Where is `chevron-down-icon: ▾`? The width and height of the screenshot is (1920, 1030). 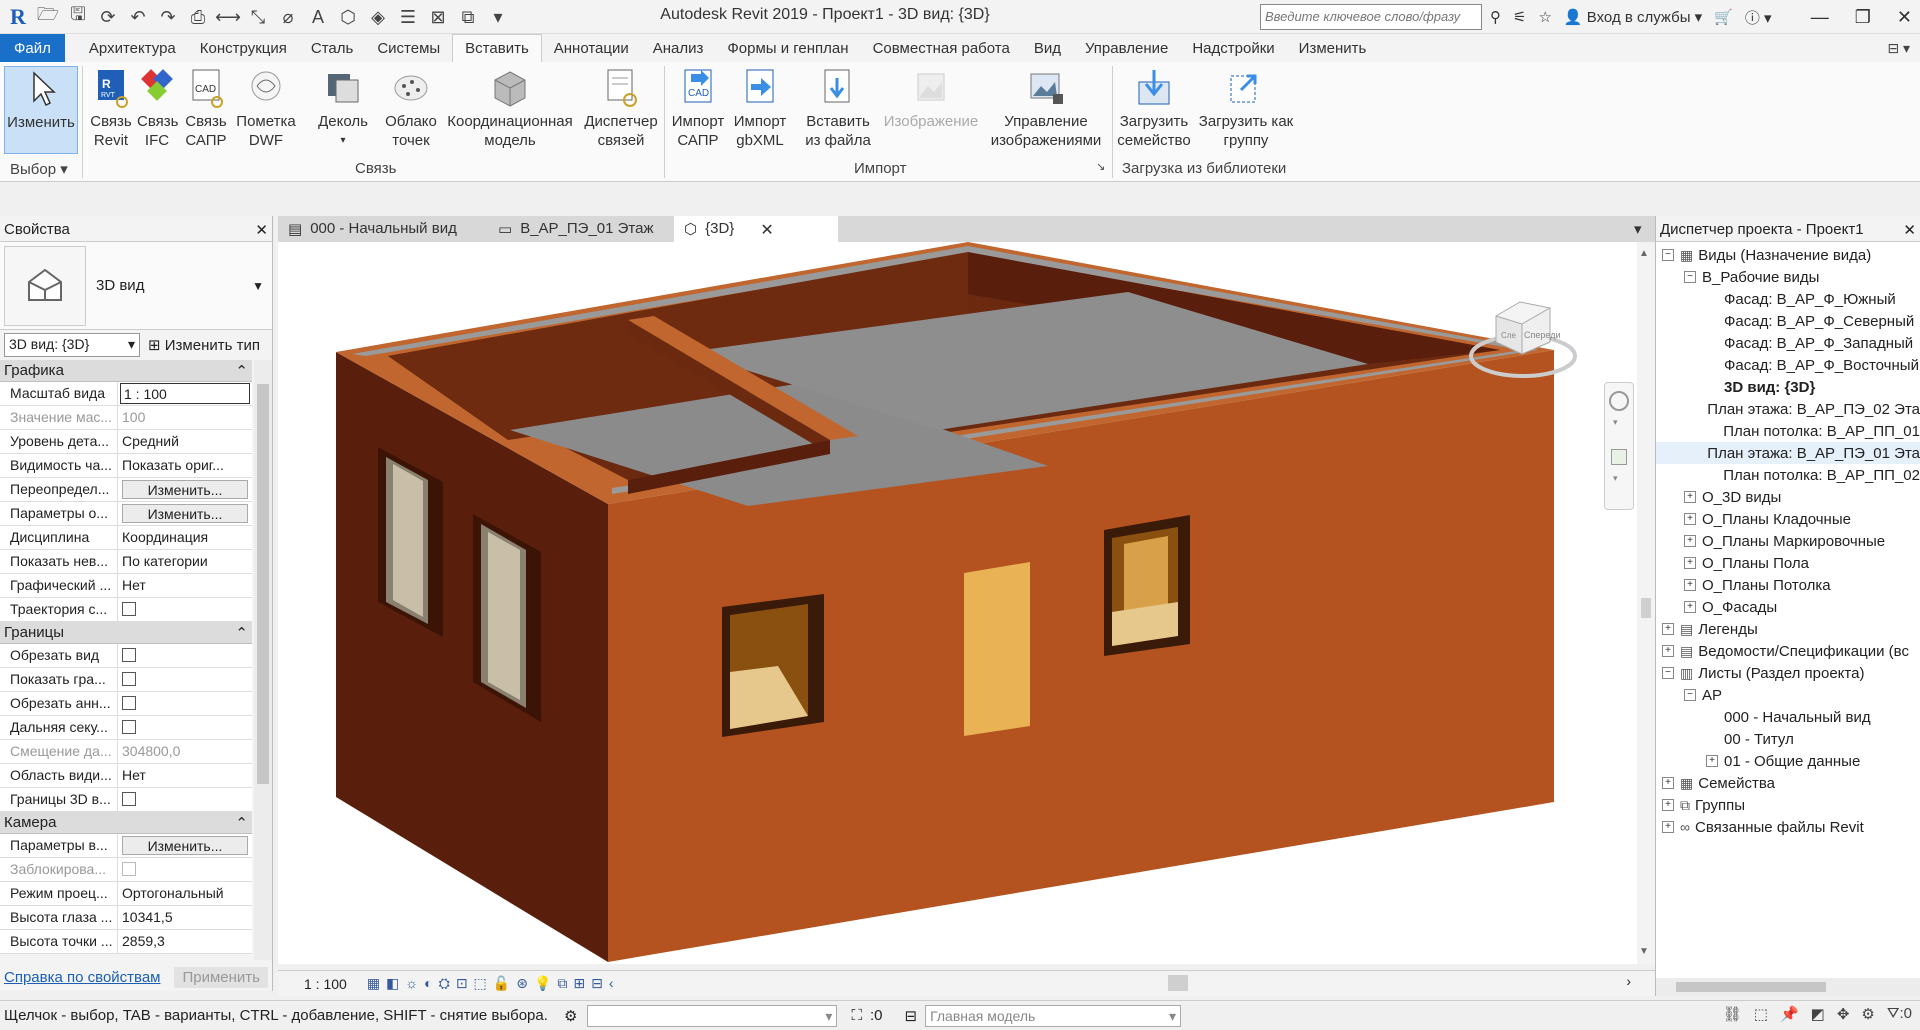 chevron-down-icon: ▾ is located at coordinates (1615, 422).